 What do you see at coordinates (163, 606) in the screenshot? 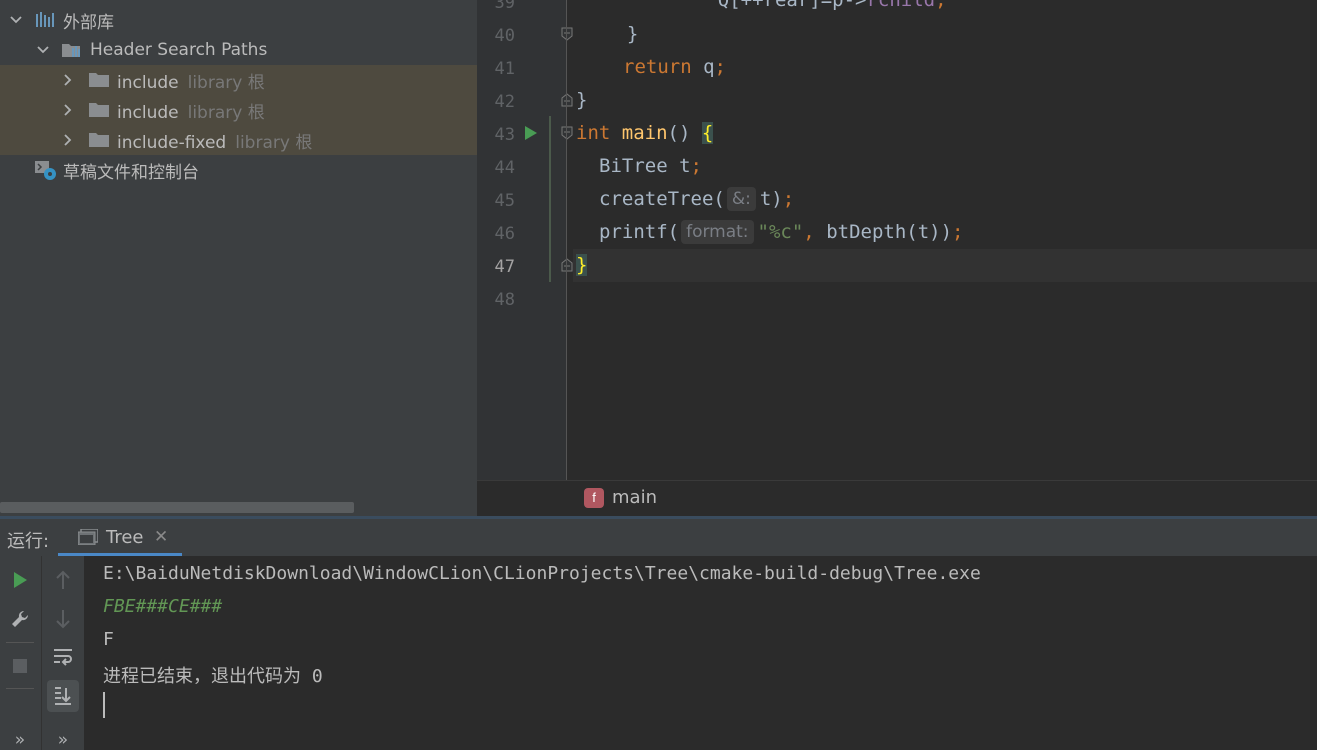
I see `console-user-input: FBE###CE###` at bounding box center [163, 606].